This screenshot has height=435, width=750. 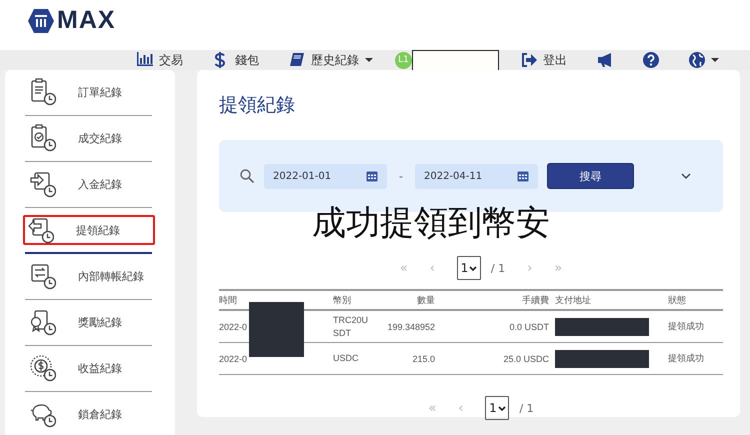 What do you see at coordinates (573, 300) in the screenshot?
I see `column-header: 支付地址` at bounding box center [573, 300].